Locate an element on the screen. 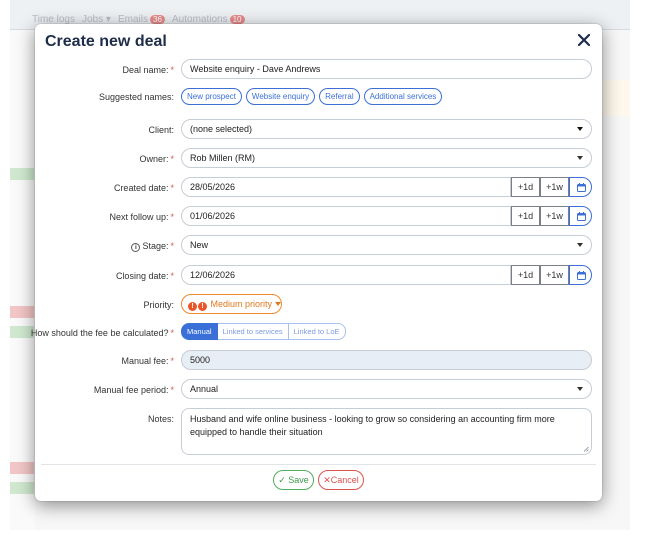  stage-row: i Stage: * New is located at coordinates (318, 246).